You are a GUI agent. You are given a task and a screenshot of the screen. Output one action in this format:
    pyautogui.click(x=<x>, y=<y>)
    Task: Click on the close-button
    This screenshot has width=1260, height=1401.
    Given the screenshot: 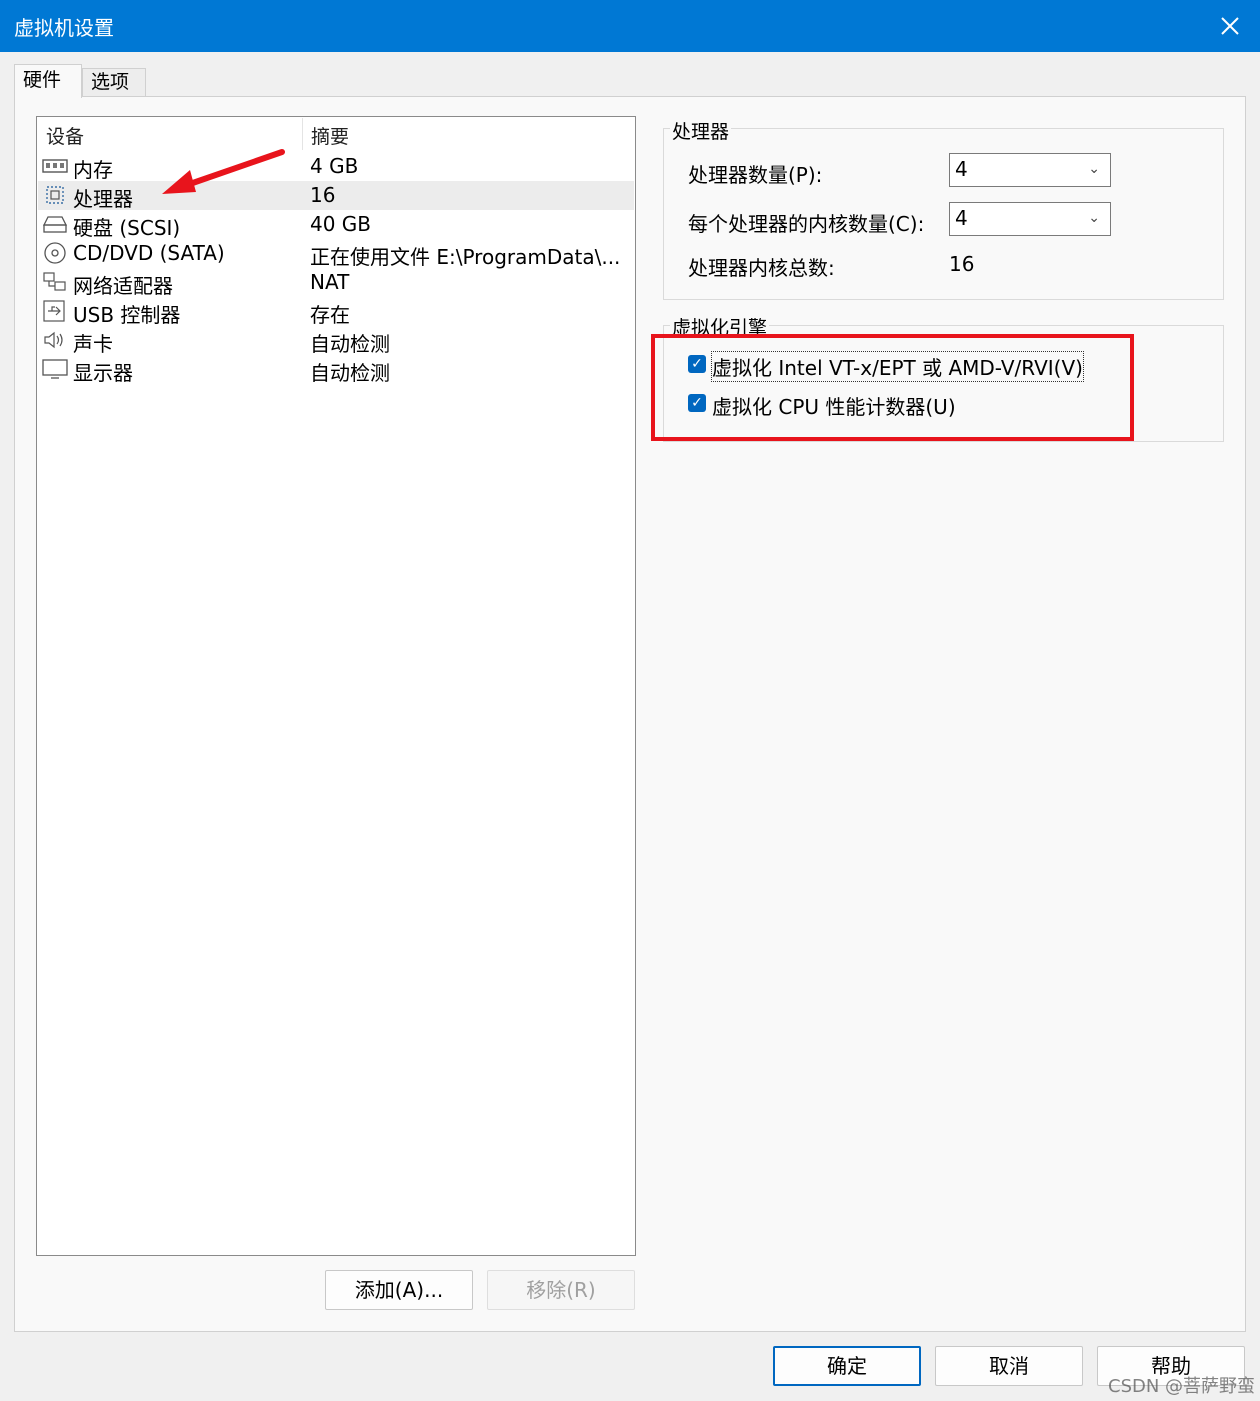 What is the action you would take?
    pyautogui.click(x=1230, y=26)
    